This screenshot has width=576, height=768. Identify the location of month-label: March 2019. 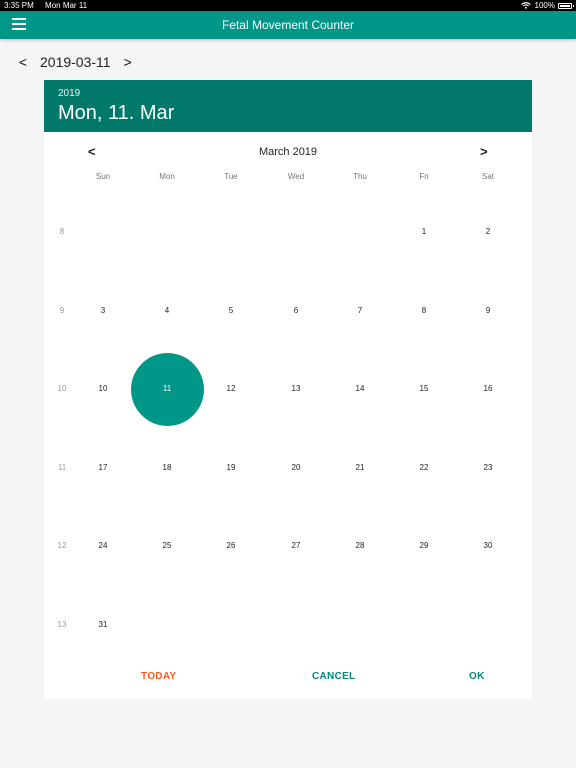
(288, 152).